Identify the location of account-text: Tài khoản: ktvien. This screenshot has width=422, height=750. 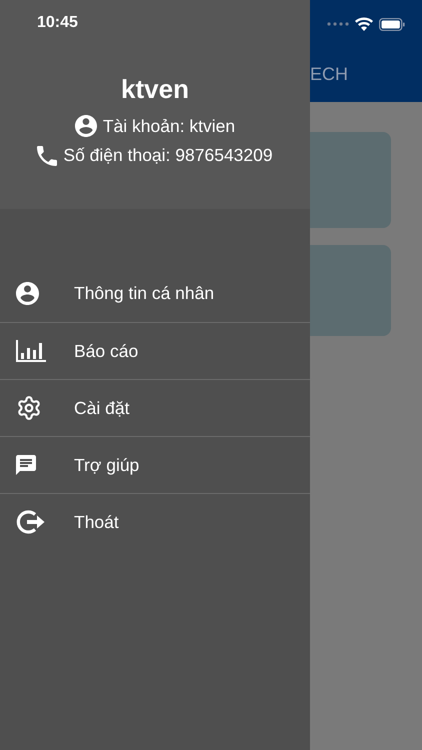
(169, 126).